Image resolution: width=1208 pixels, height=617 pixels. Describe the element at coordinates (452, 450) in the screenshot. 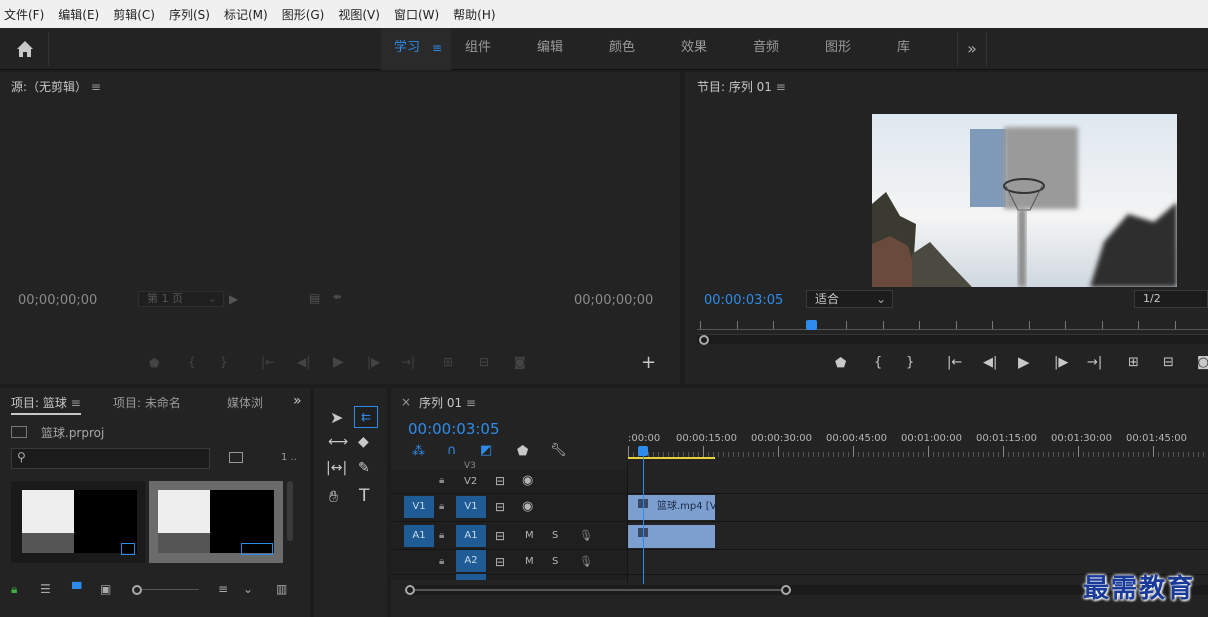

I see `snap-magnet-icon: ∩` at that location.